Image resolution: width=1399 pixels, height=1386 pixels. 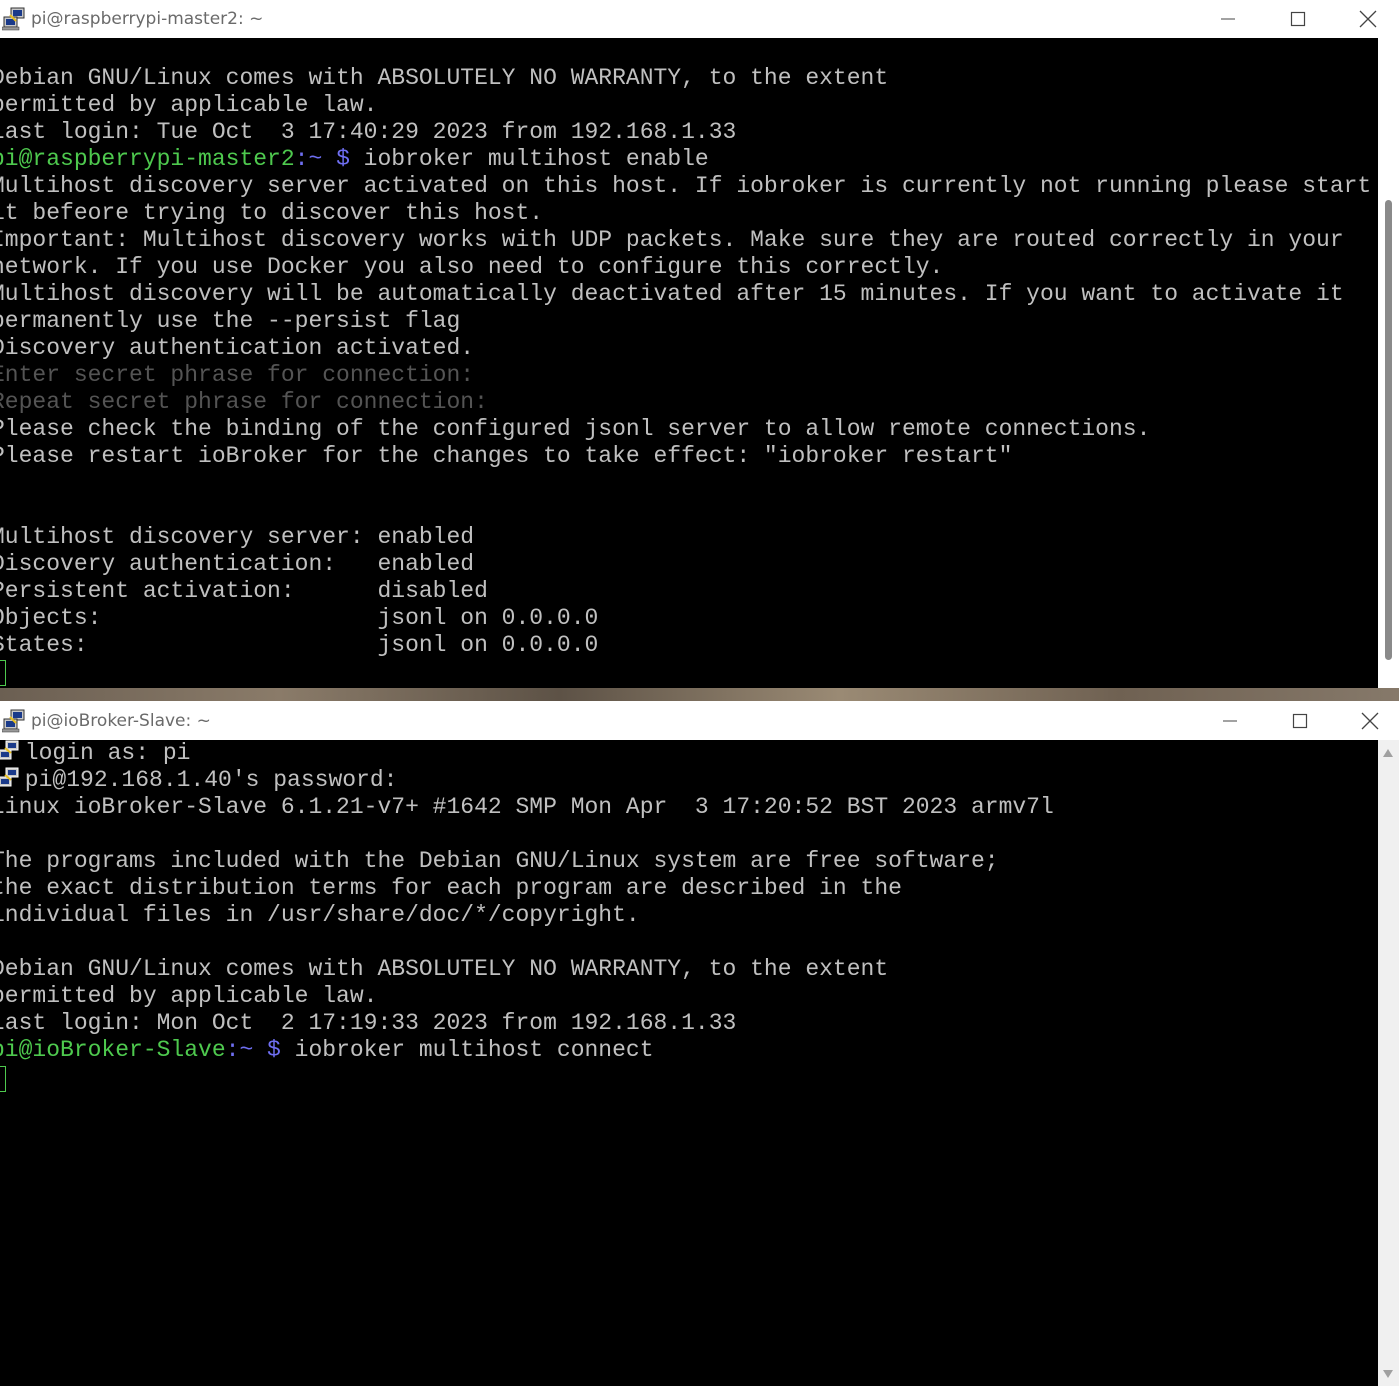 I want to click on terminal-line: login as: pi, so click(x=95, y=753).